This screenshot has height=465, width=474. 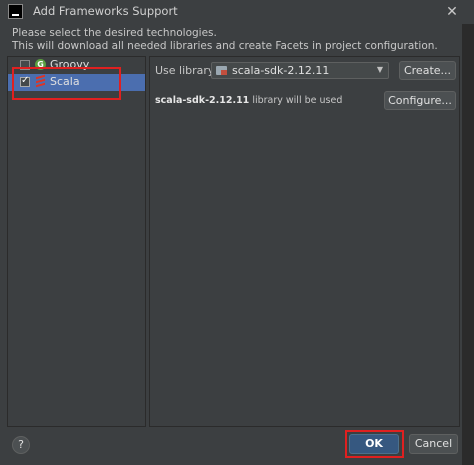 What do you see at coordinates (114, 33) in the screenshot?
I see `description-line-1: Please select the desired technologies.` at bounding box center [114, 33].